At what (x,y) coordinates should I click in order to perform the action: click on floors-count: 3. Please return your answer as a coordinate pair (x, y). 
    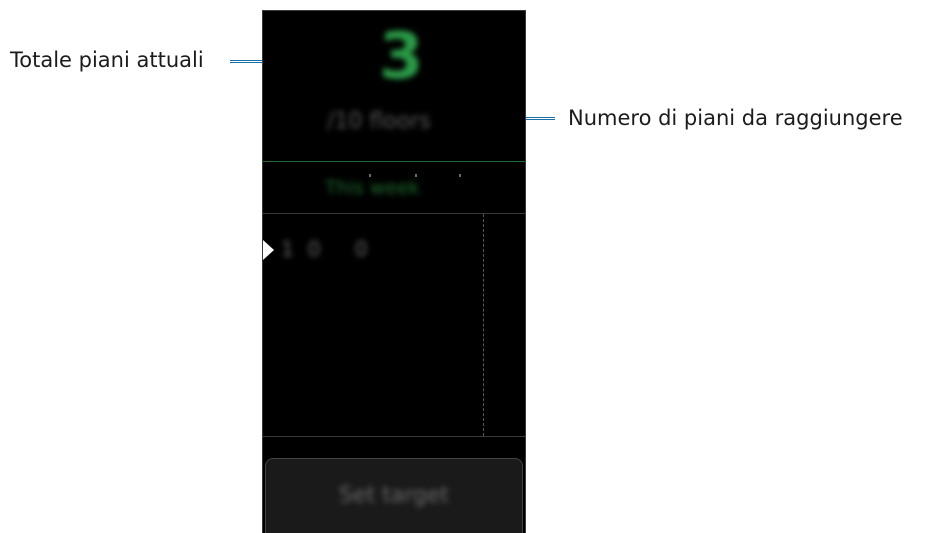
    Looking at the image, I should click on (401, 57).